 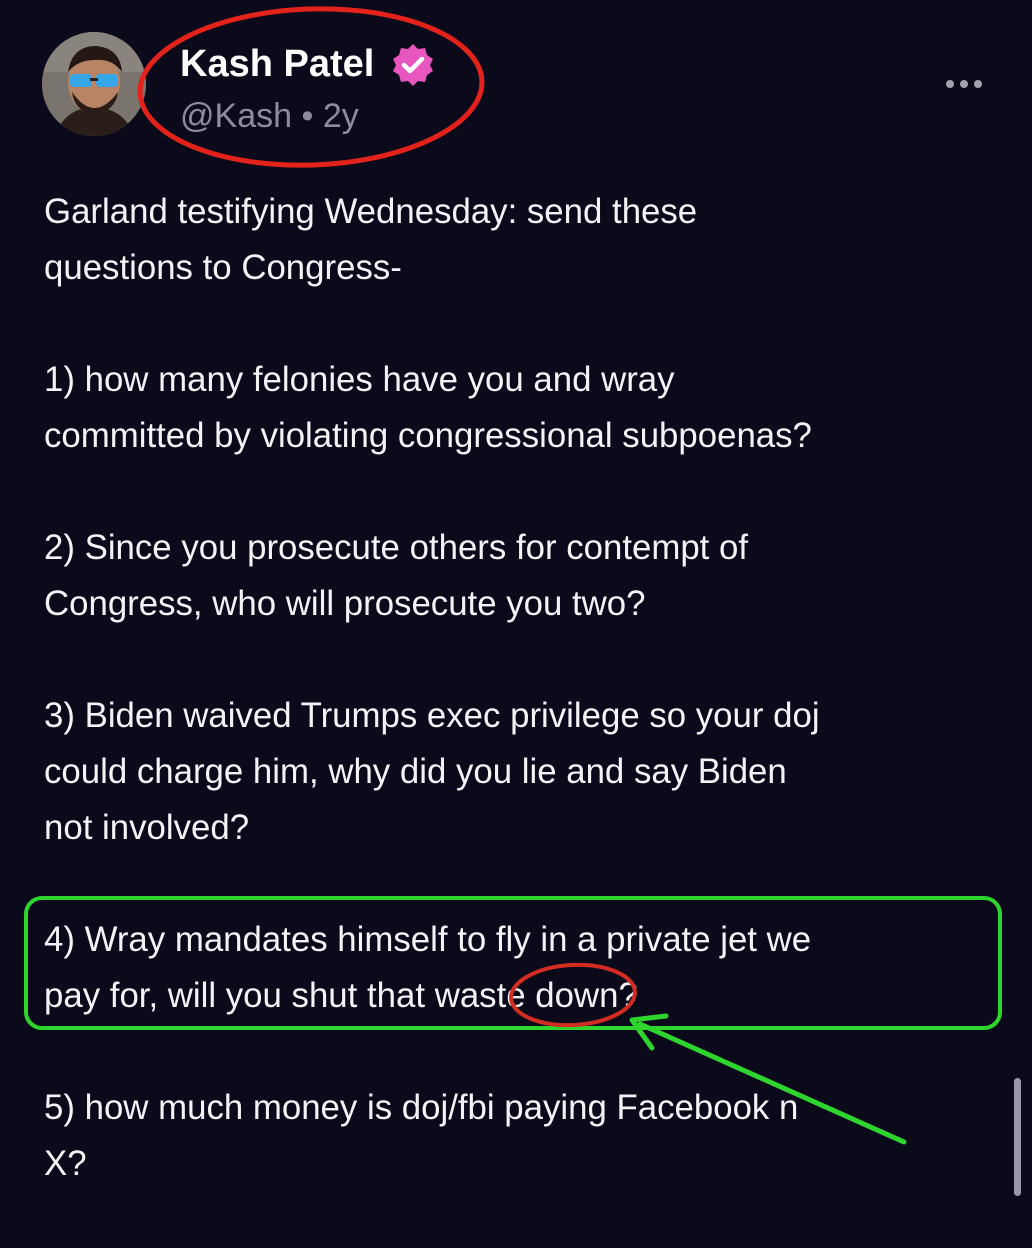 What do you see at coordinates (340, 116) in the screenshot?
I see `post-age: 2y` at bounding box center [340, 116].